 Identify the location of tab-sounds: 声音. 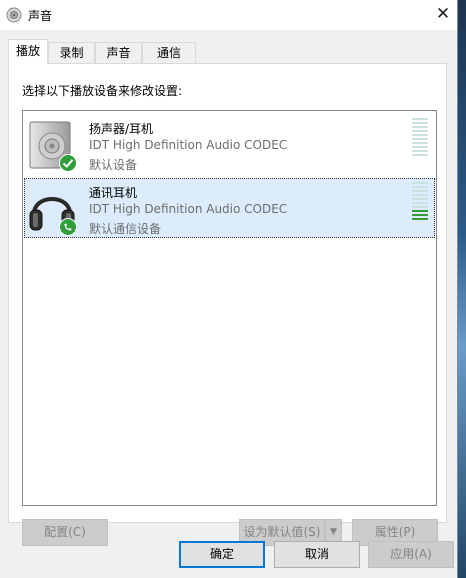
(118, 52).